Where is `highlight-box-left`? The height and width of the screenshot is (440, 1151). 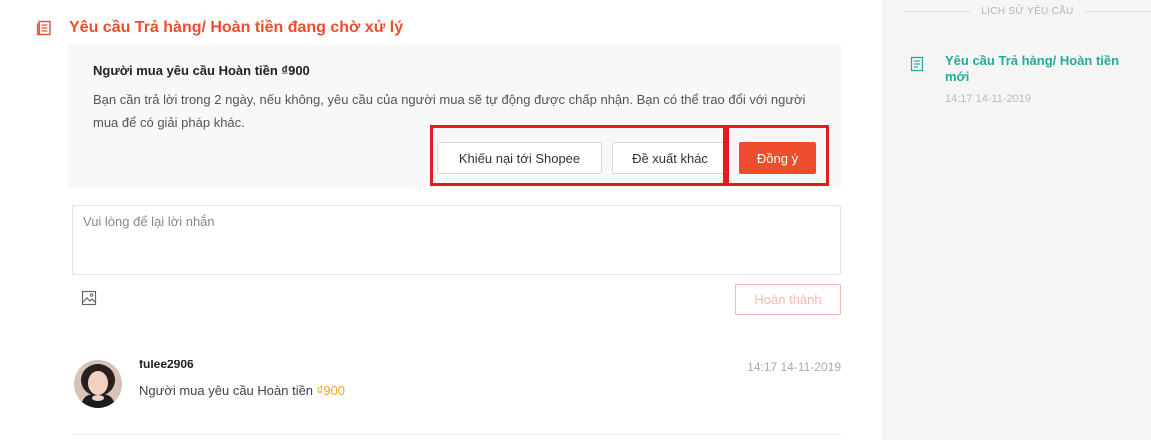 highlight-box-left is located at coordinates (578, 155).